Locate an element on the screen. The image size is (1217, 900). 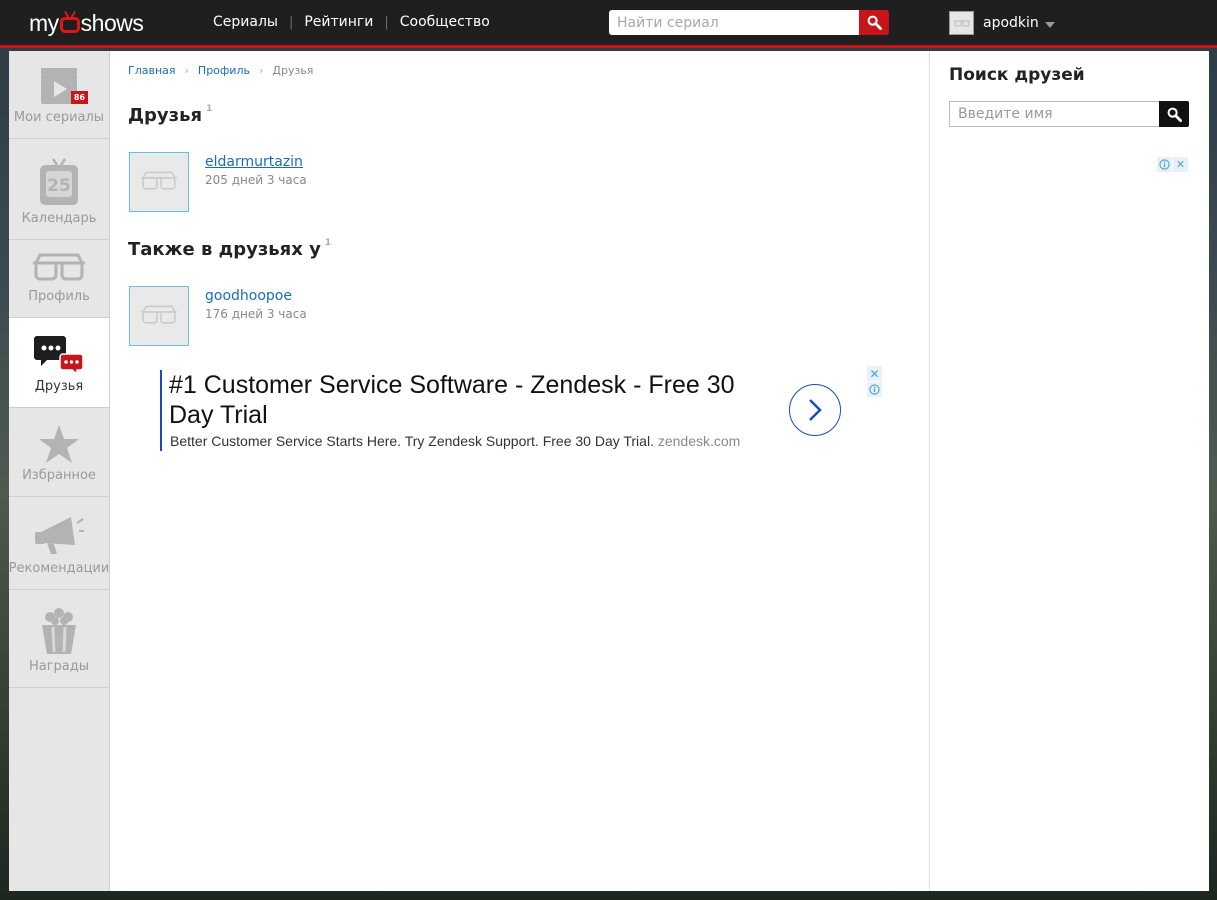
sidebar-item-label: Мои сериалы is located at coordinates (59, 117).